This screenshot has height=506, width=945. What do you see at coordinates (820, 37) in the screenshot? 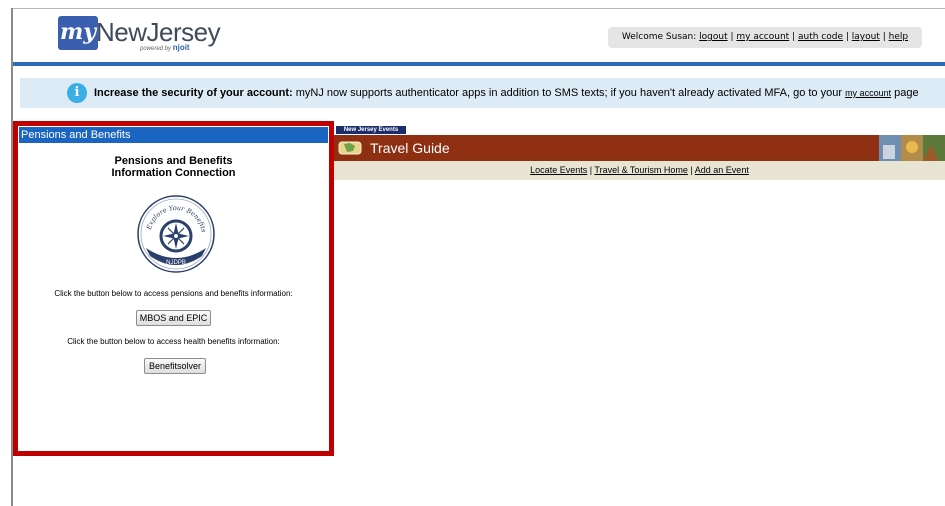
I see `auth-code-link: auth code` at bounding box center [820, 37].